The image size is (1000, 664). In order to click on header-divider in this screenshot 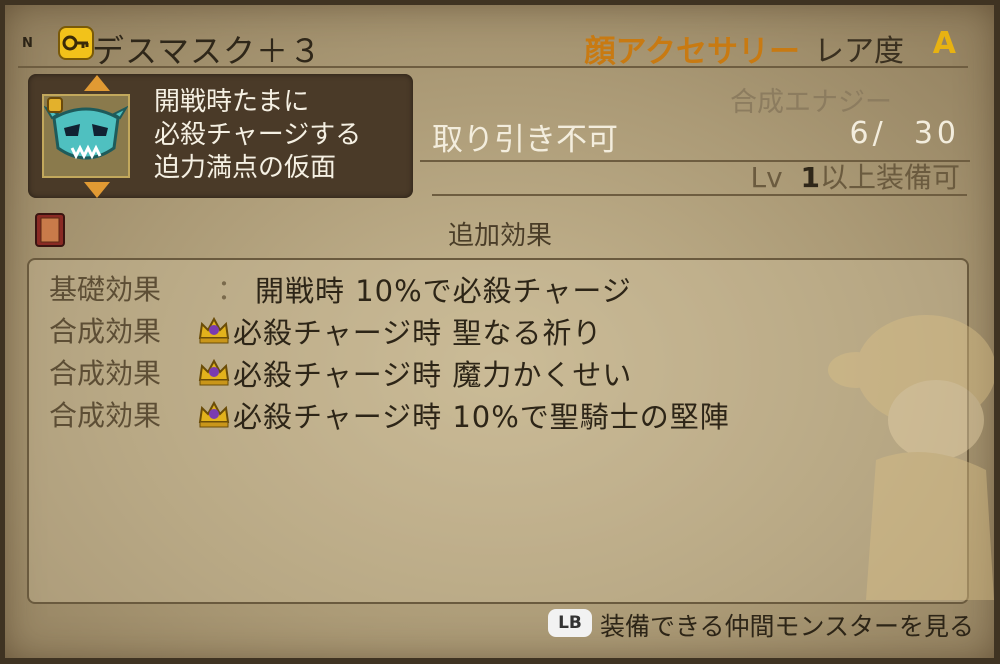, I will do `click(493, 67)`.